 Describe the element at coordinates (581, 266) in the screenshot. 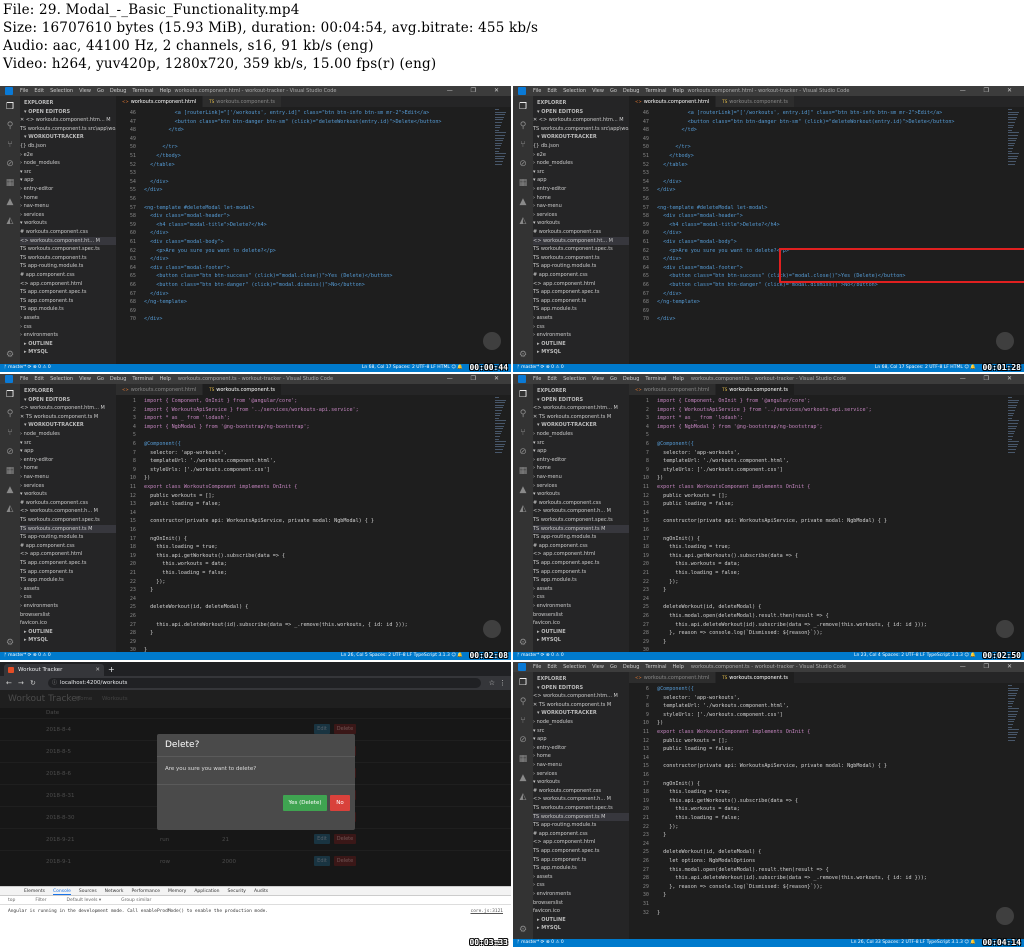

I see `explorer-item: TS app-routing.module.ts` at that location.